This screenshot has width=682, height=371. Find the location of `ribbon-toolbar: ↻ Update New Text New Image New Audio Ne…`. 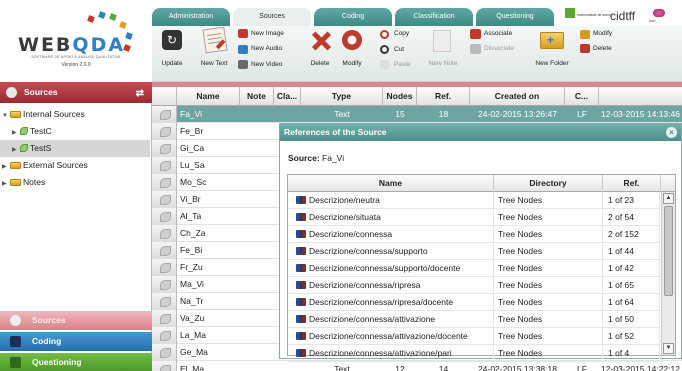

ribbon-toolbar: ↻ Update New Text New Image New Audio Ne… is located at coordinates (417, 54).